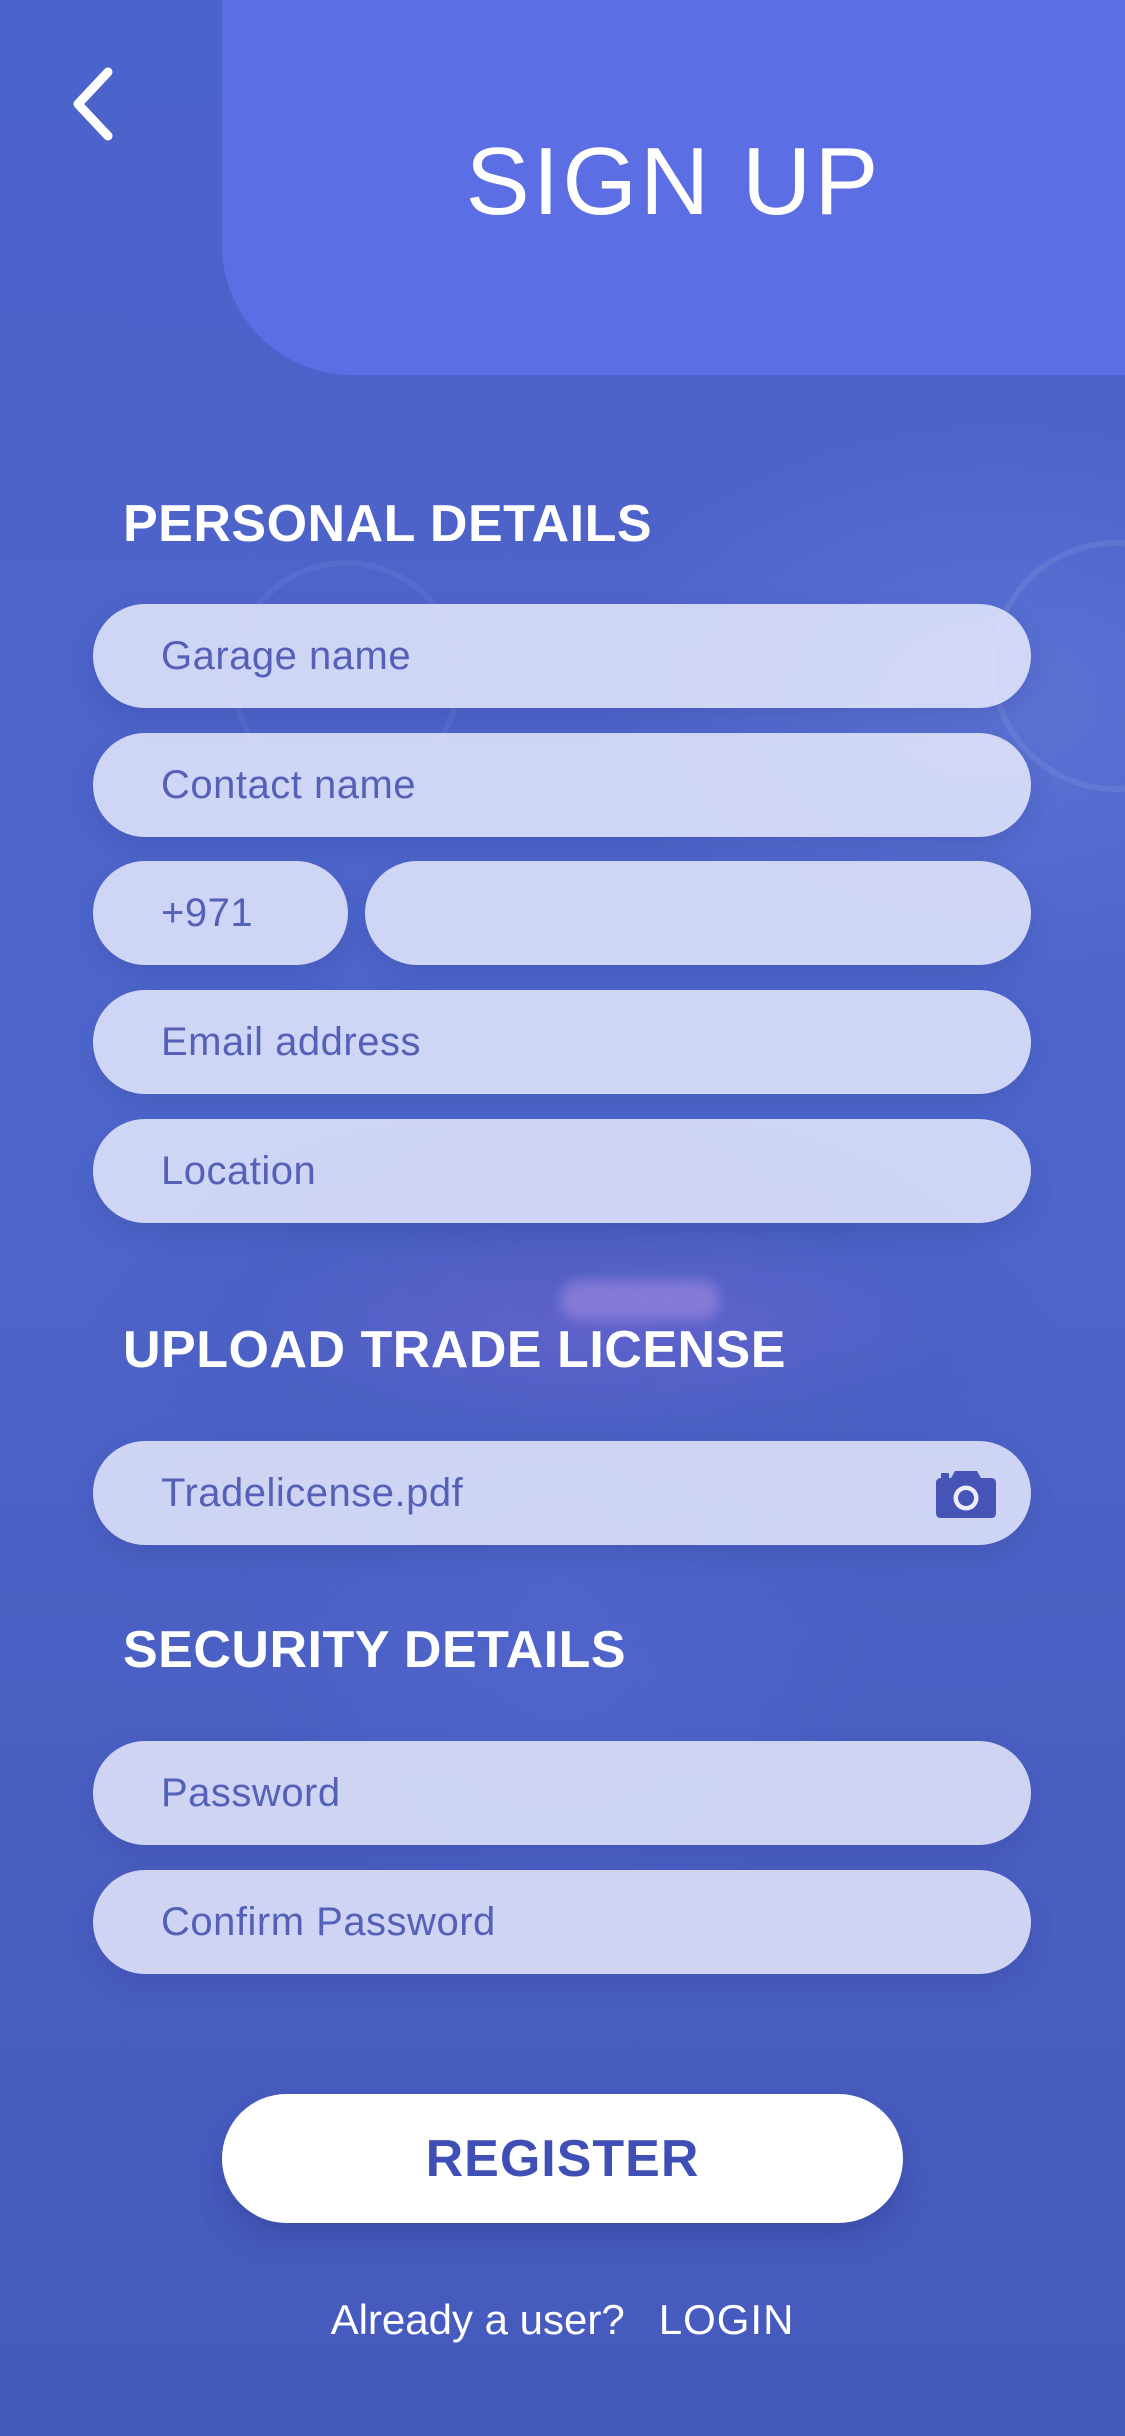 Image resolution: width=1125 pixels, height=2436 pixels. Describe the element at coordinates (596, 1793) in the screenshot. I see `password-input` at that location.